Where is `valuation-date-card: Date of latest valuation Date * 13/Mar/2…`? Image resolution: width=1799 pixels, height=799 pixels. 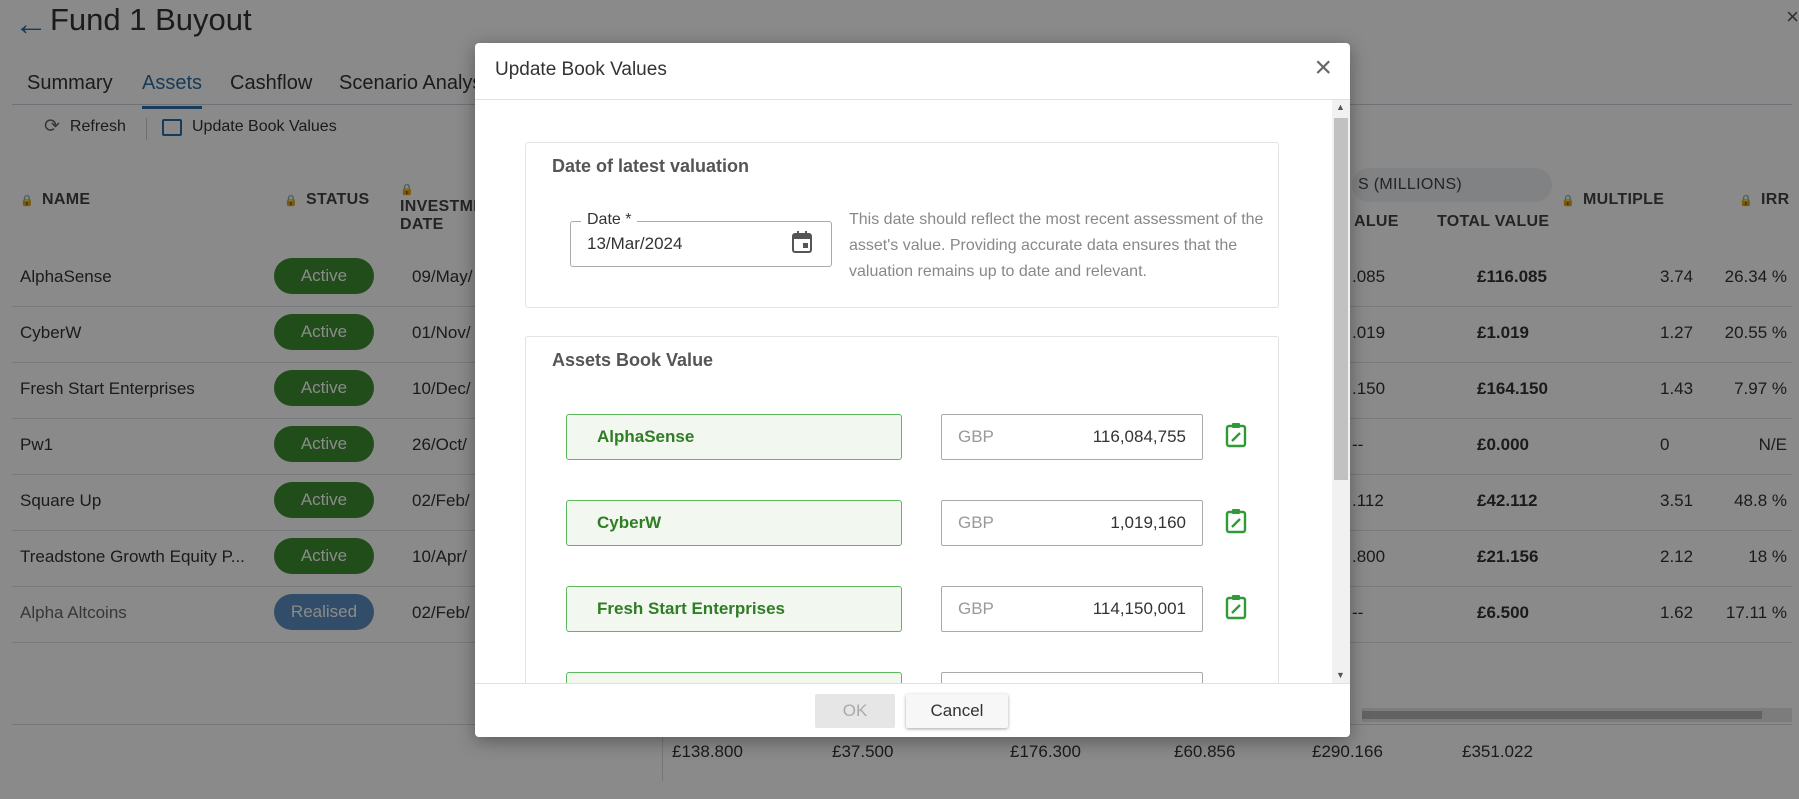 valuation-date-card: Date of latest valuation Date * 13/Mar/2… is located at coordinates (902, 225).